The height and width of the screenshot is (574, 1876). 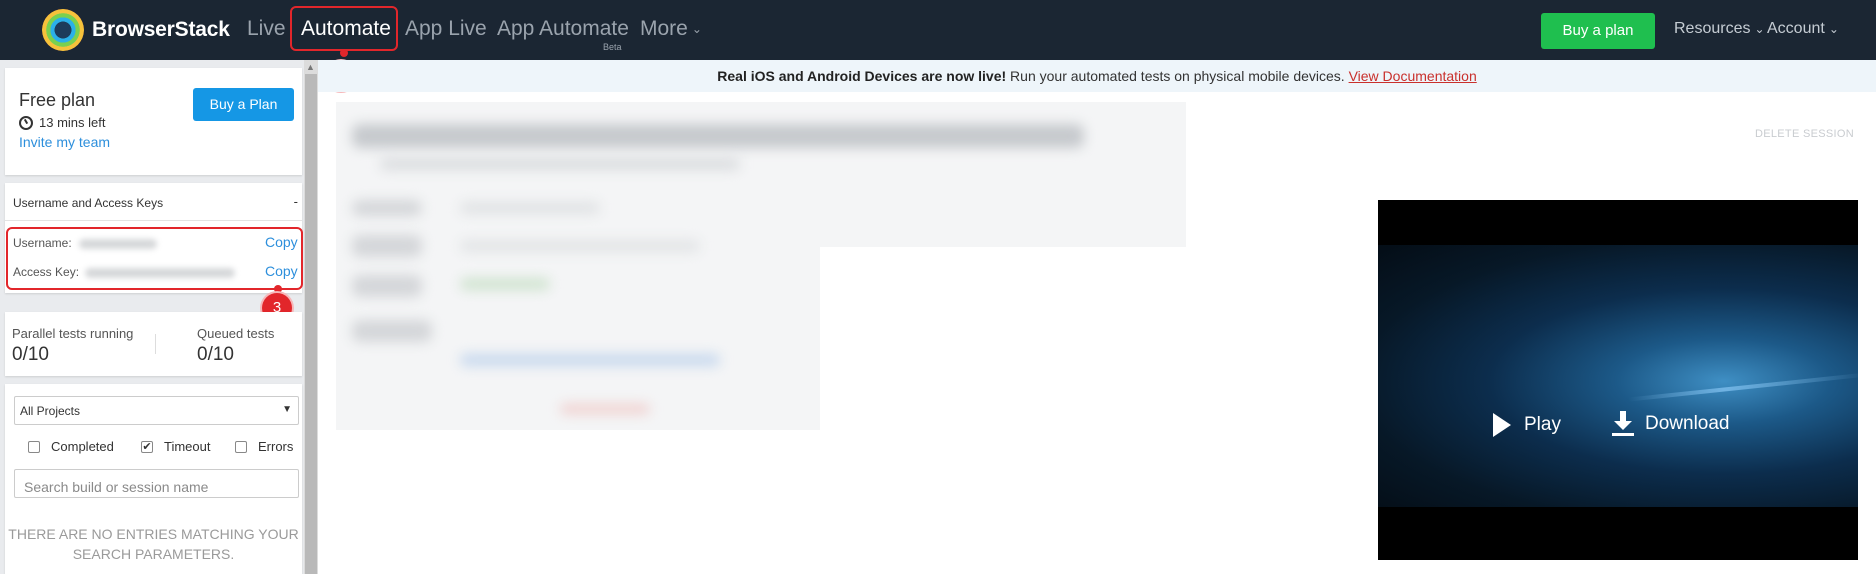 What do you see at coordinates (266, 29) in the screenshot?
I see `nav-live: Live` at bounding box center [266, 29].